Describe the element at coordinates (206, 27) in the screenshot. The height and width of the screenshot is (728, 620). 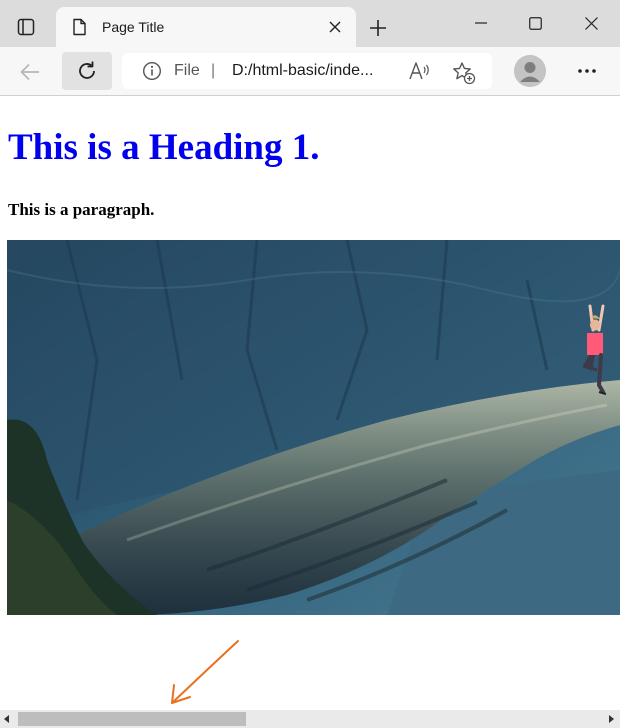
I see `active-tab: Page Title` at that location.